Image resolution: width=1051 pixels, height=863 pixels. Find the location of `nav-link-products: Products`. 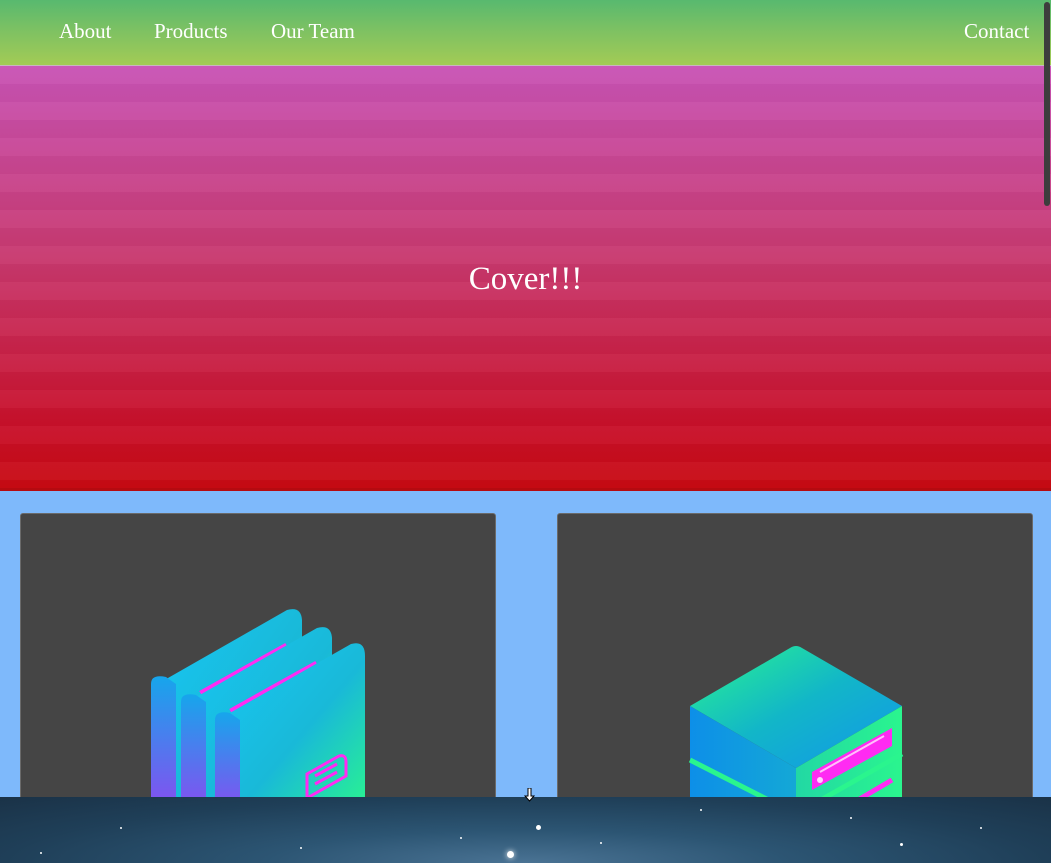

nav-link-products: Products is located at coordinates (191, 31).